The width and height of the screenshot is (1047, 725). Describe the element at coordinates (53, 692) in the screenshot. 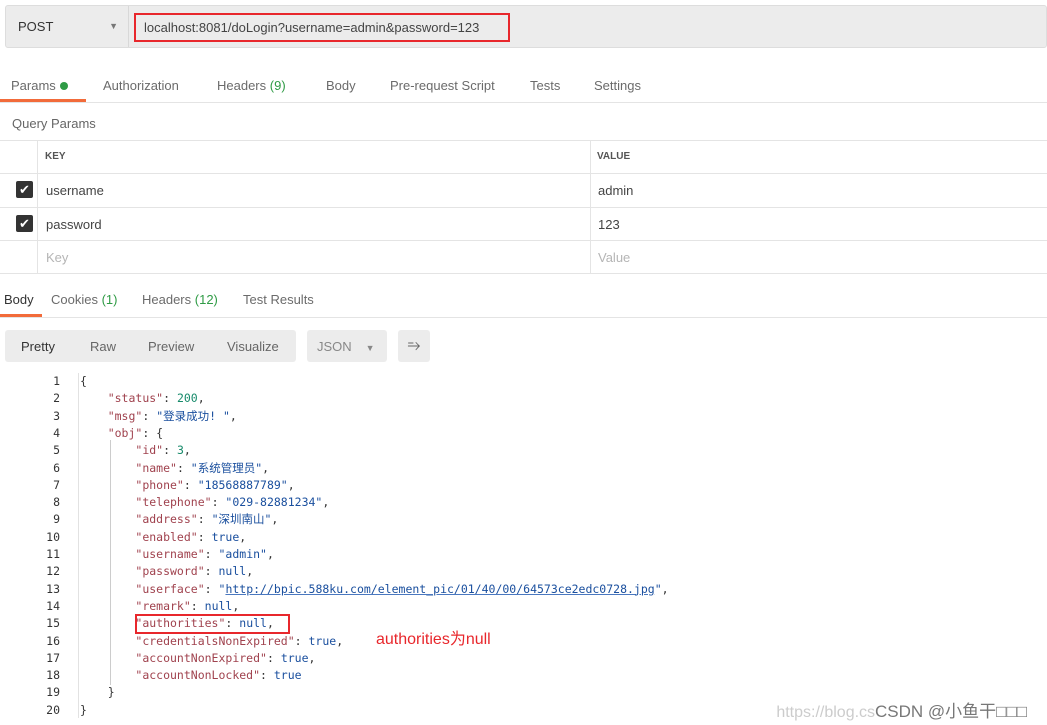

I see `line-number: 19` at that location.